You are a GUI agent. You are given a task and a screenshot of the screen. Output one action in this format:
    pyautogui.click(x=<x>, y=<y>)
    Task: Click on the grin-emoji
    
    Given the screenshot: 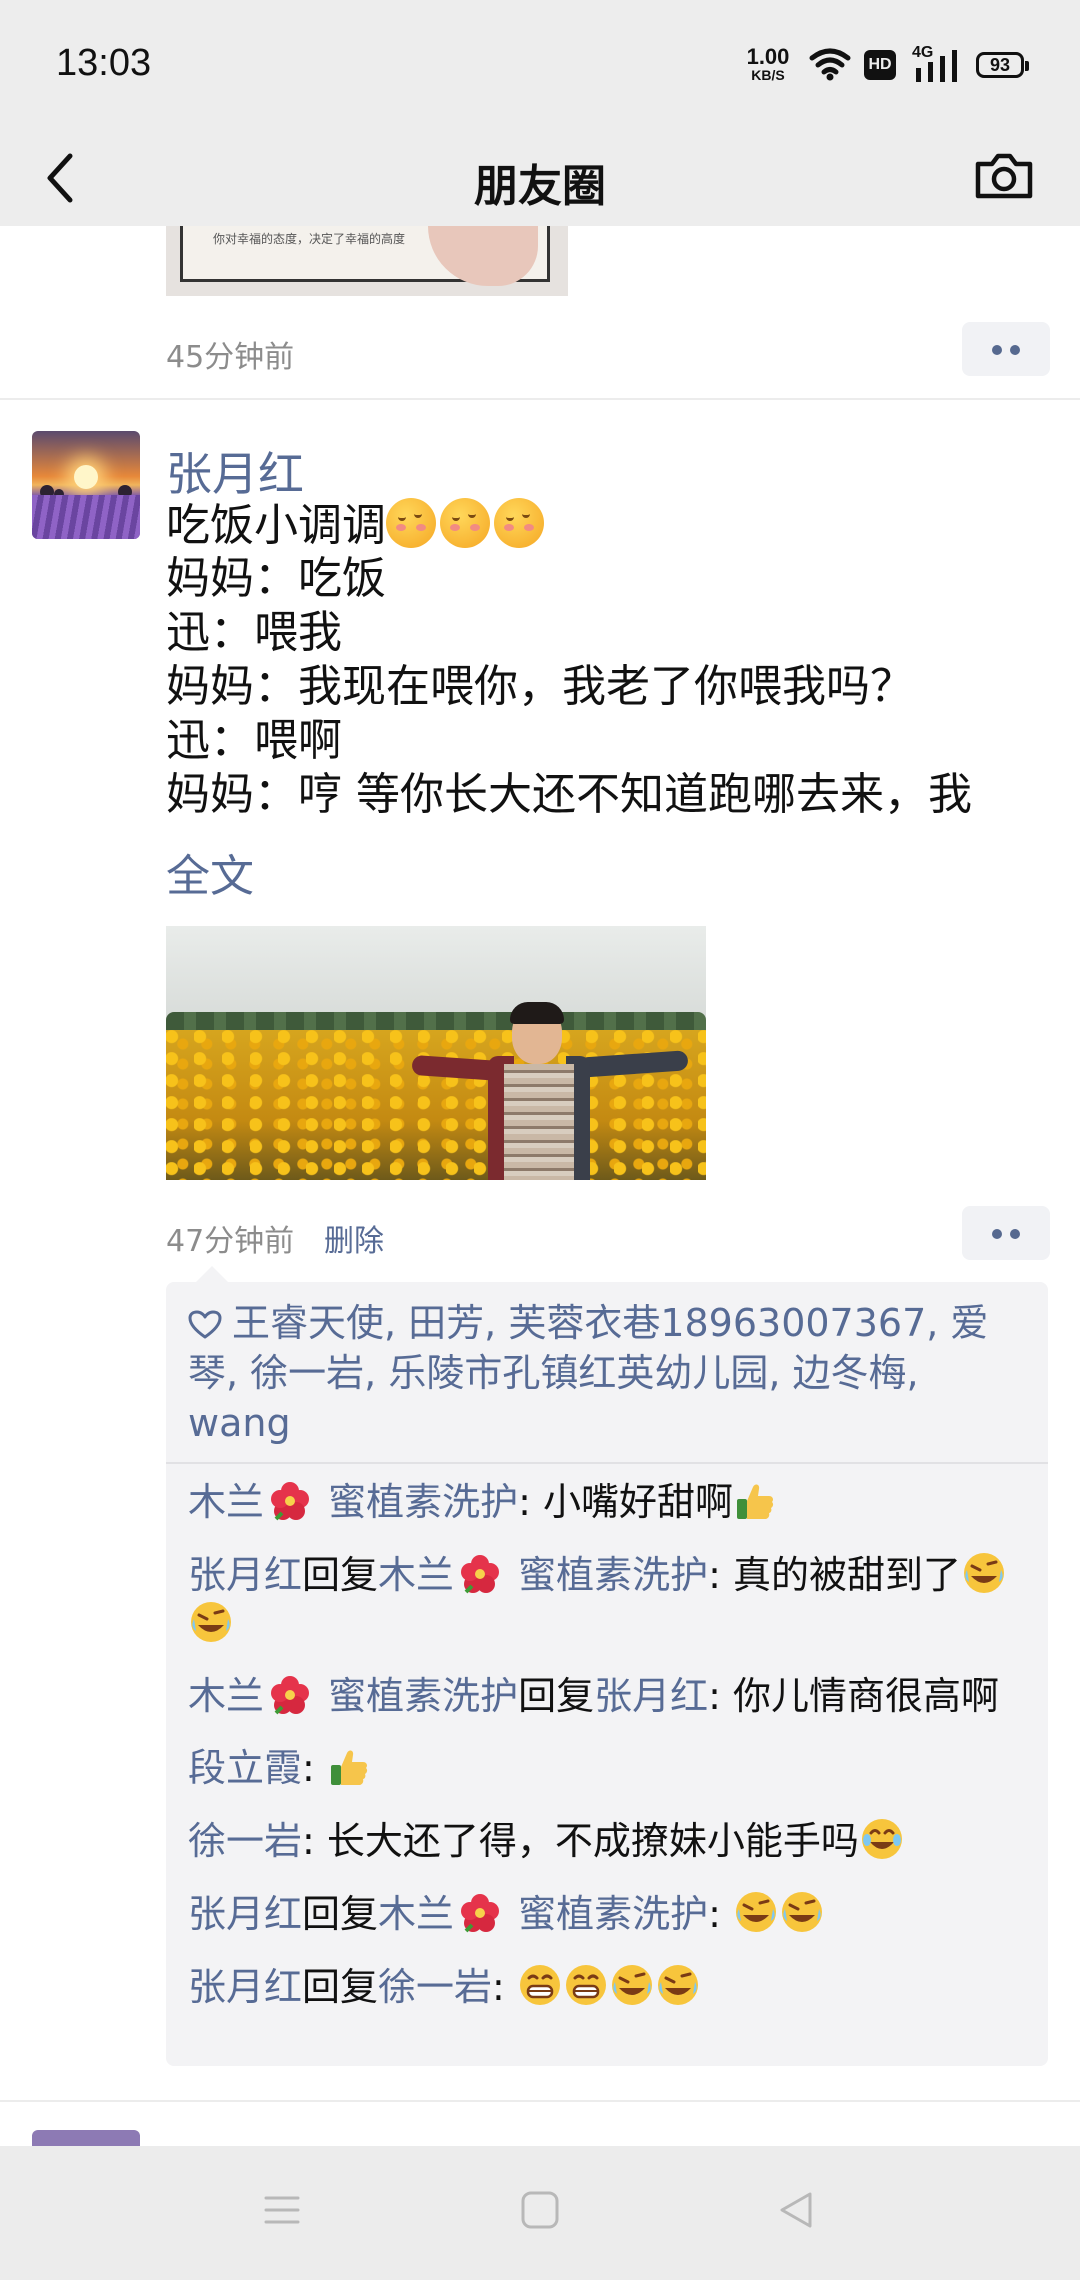 What is the action you would take?
    pyautogui.click(x=539, y=1985)
    